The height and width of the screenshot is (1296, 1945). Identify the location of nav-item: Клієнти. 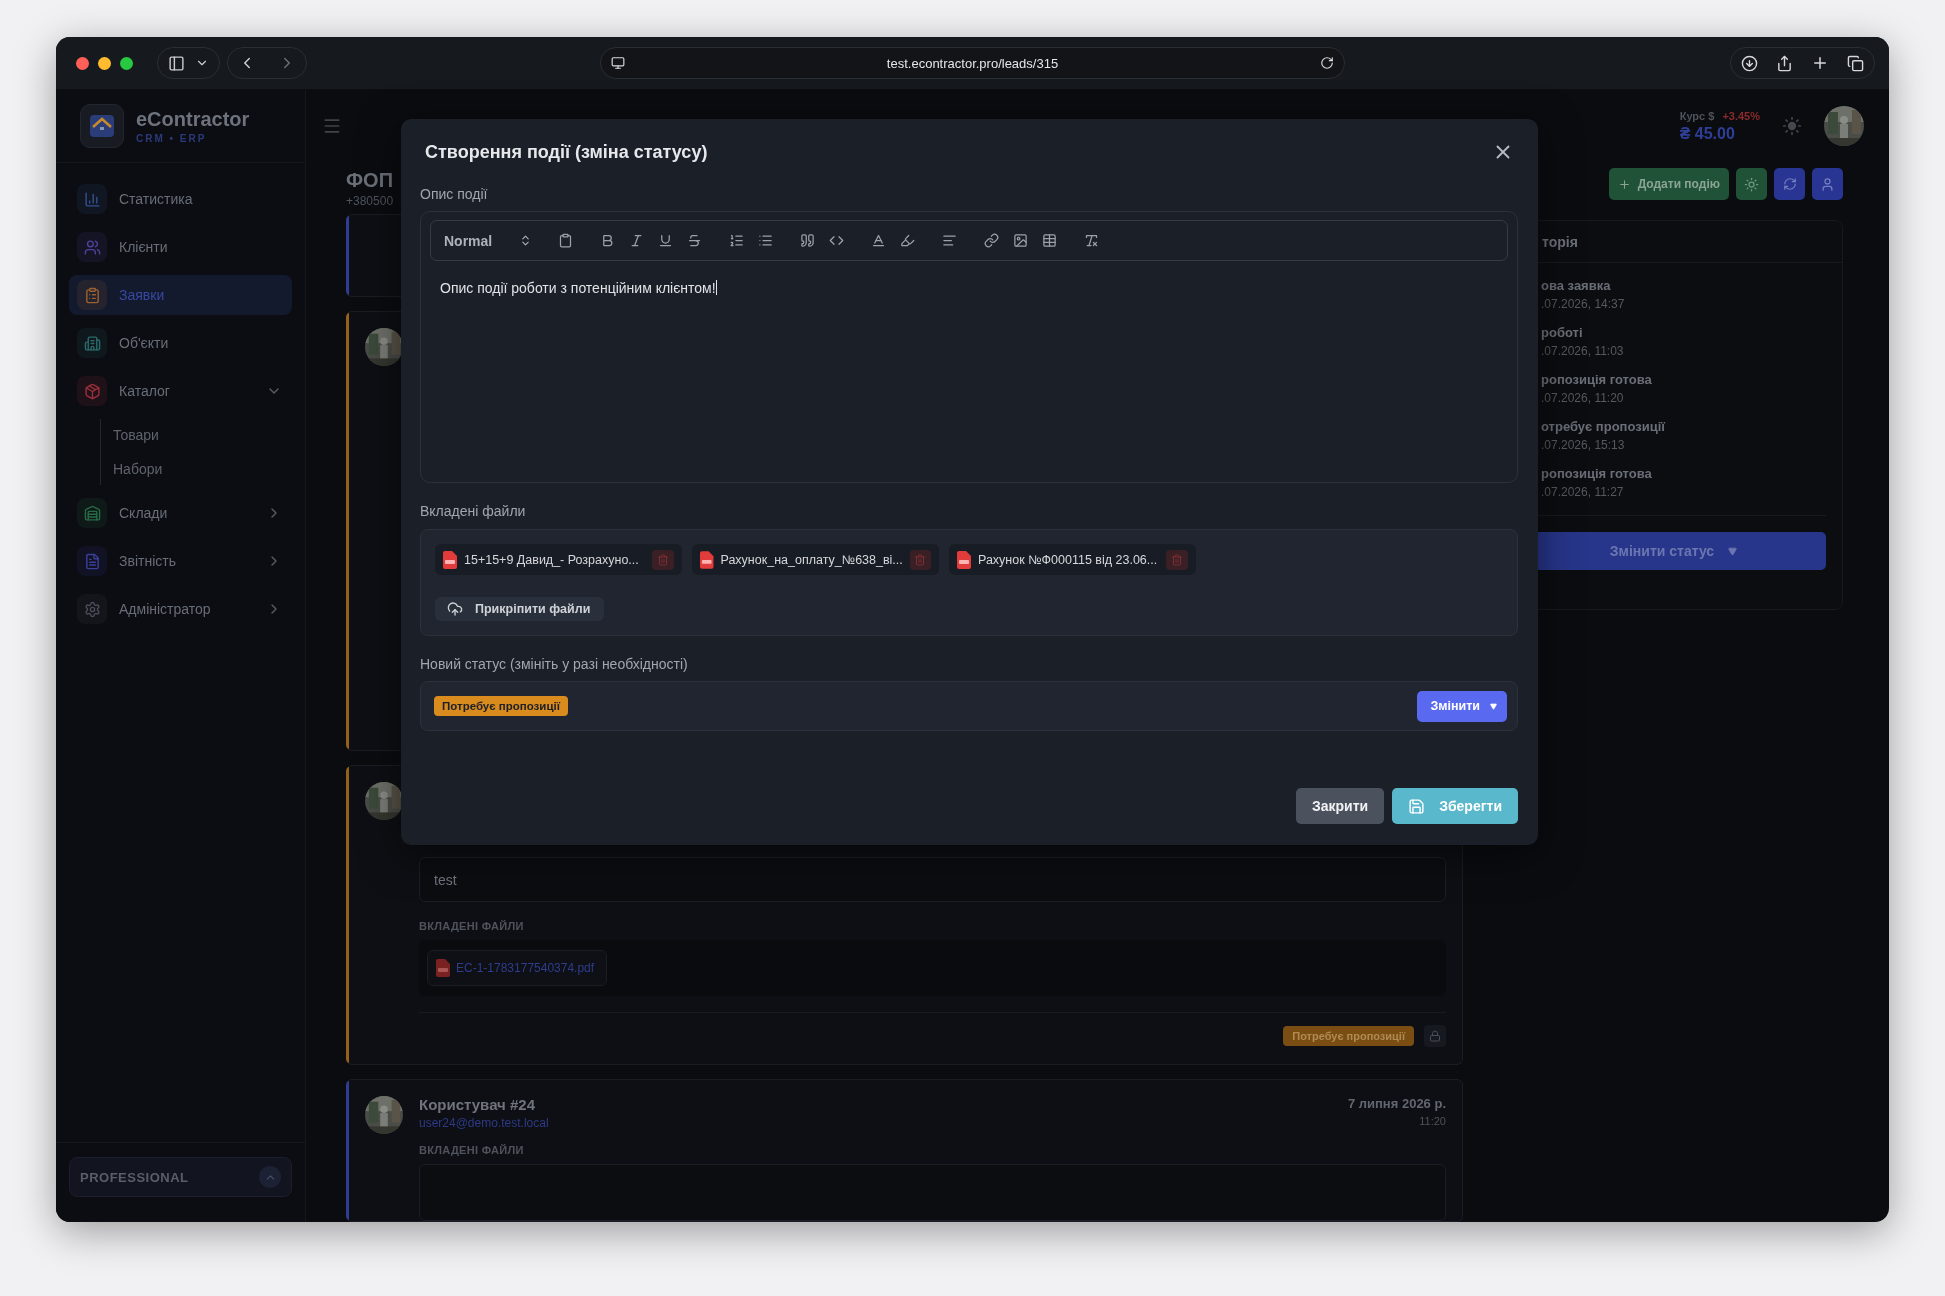
(180, 247).